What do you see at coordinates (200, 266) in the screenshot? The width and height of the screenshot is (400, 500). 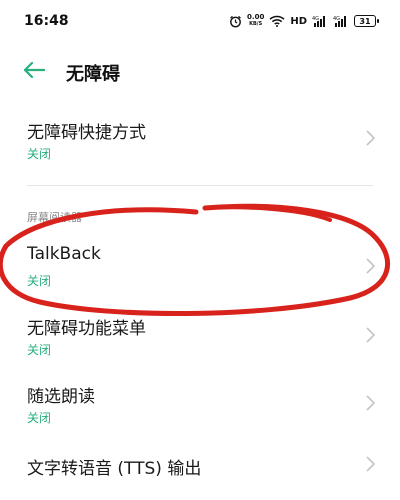 I see `list-item-talkback: TalkBack 关闭` at bounding box center [200, 266].